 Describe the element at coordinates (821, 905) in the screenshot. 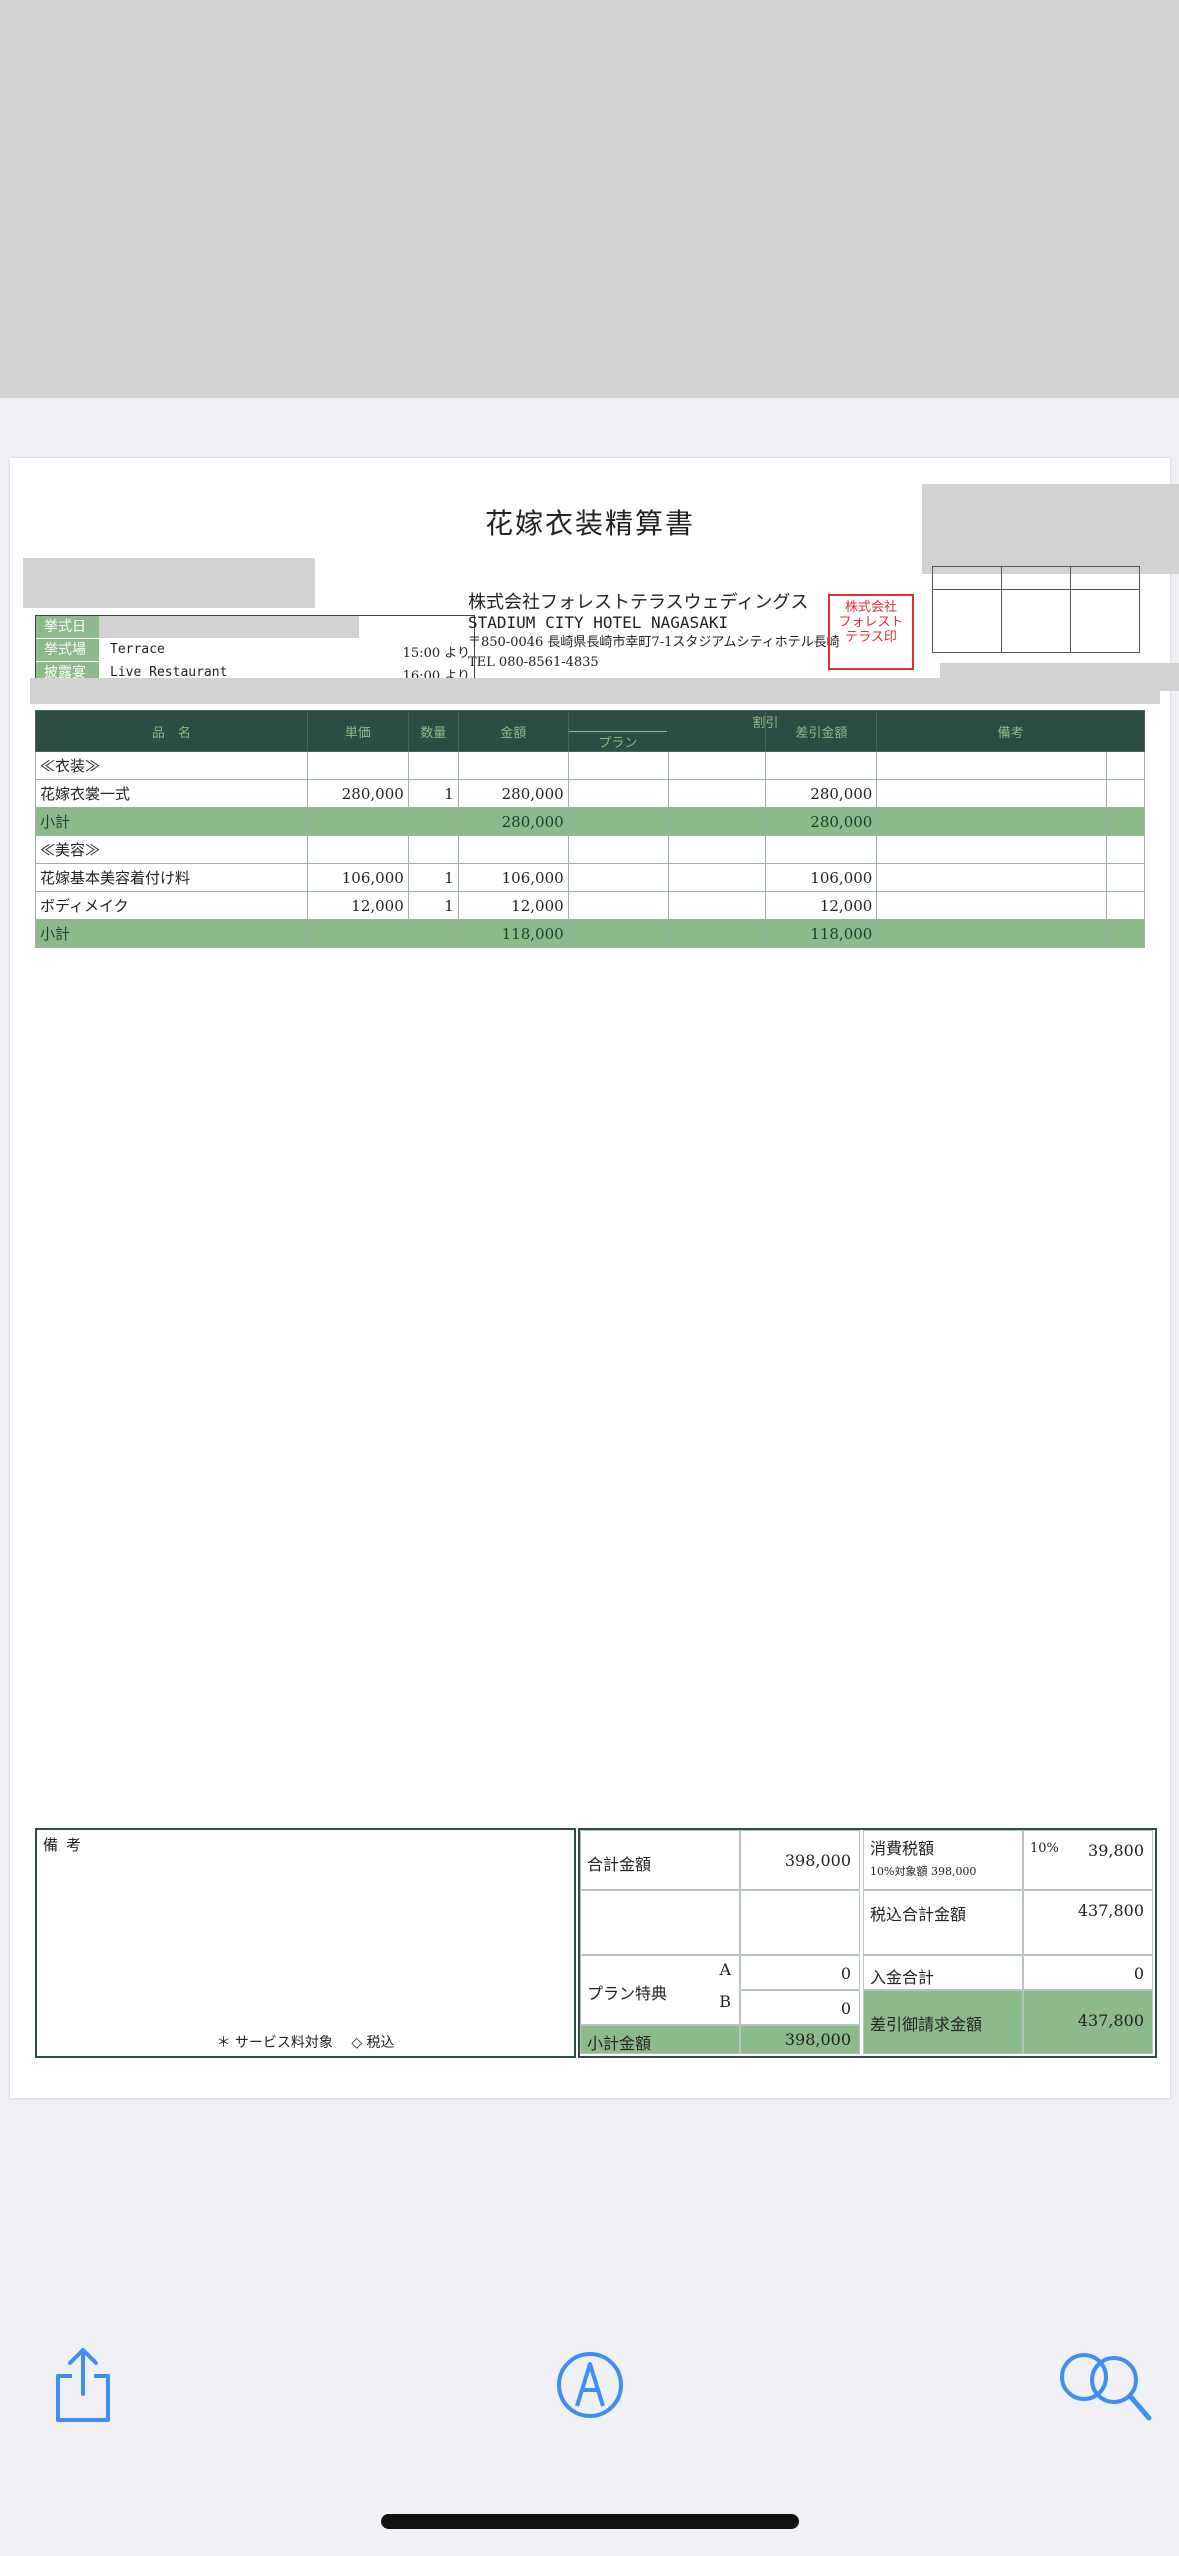

I see `item-net: 12,000` at that location.